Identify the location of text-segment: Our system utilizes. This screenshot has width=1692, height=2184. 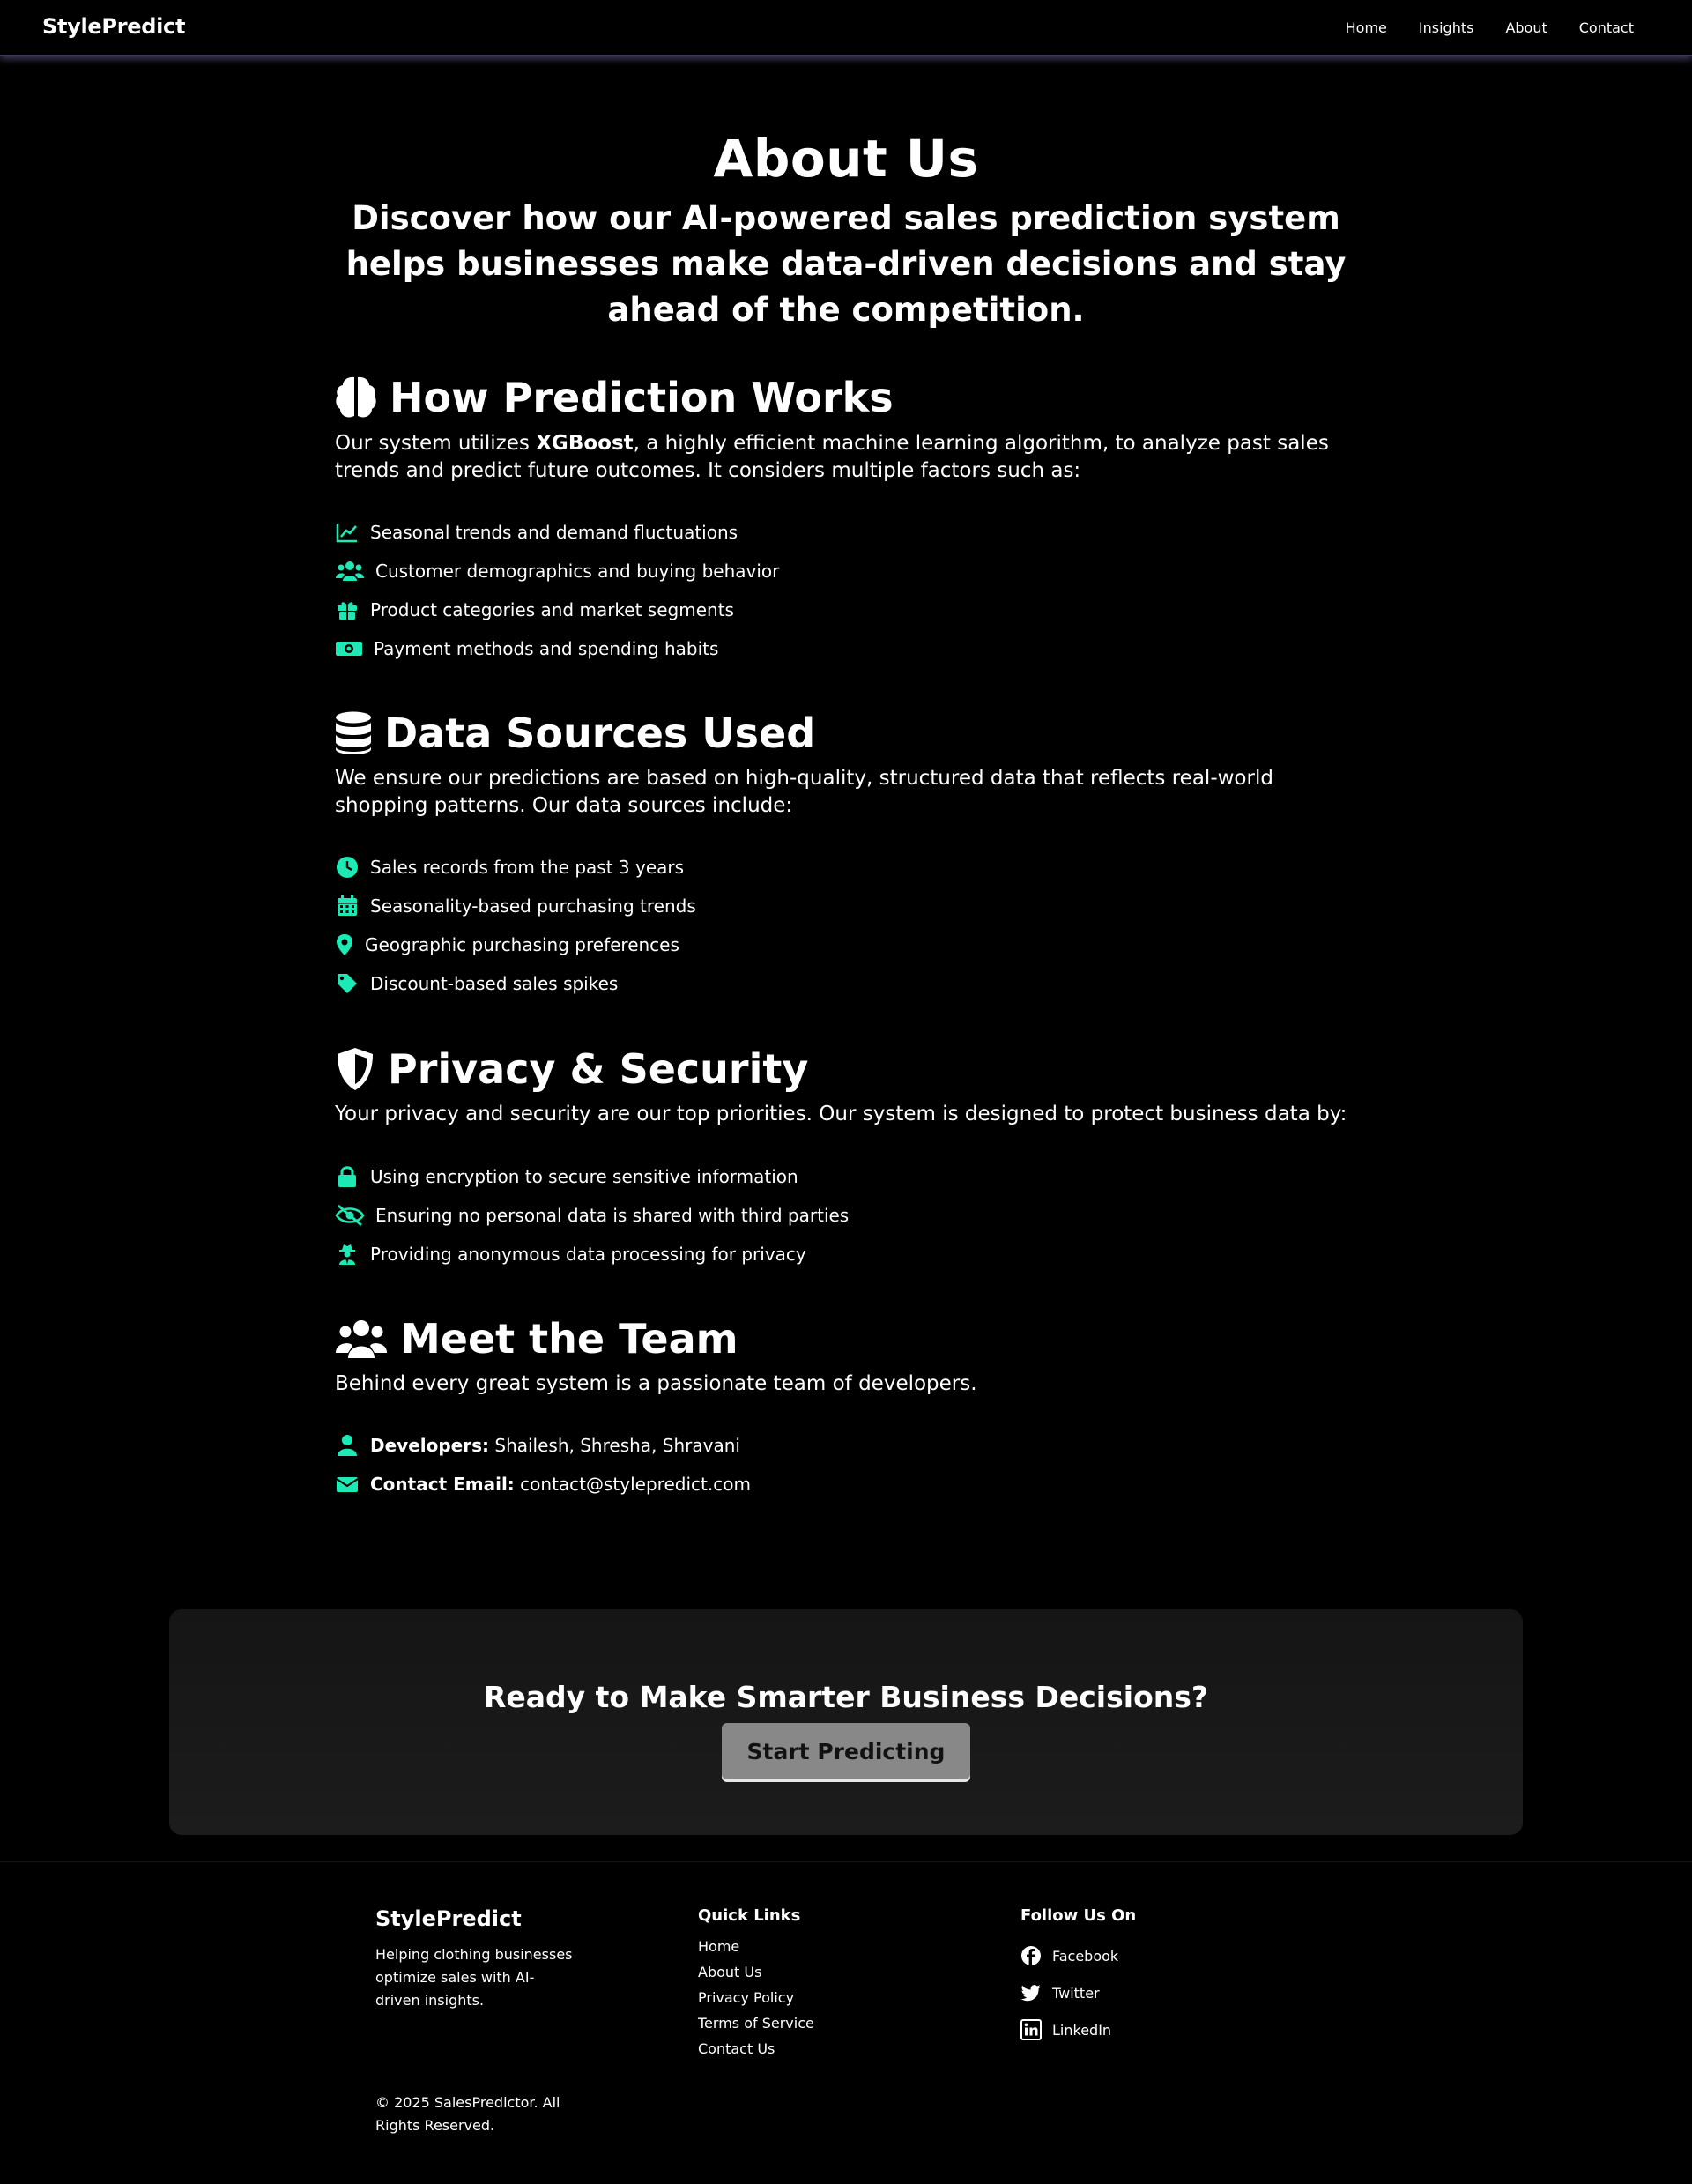
(436, 443).